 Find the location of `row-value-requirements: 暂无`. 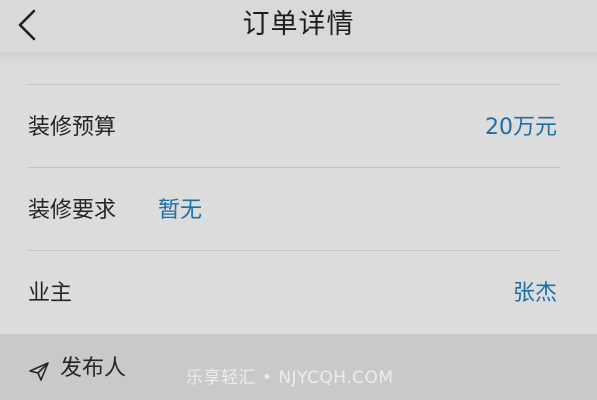

row-value-requirements: 暂无 is located at coordinates (180, 210).